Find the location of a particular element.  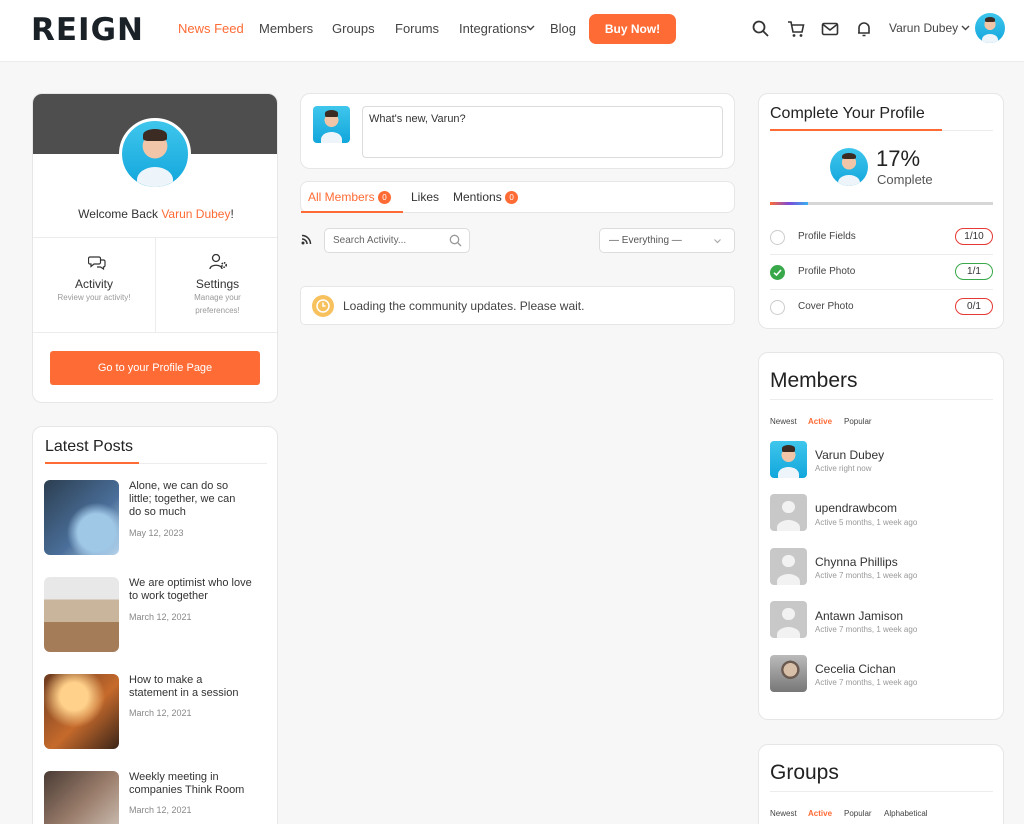

chat-bubbles-icon is located at coordinates (97, 263).